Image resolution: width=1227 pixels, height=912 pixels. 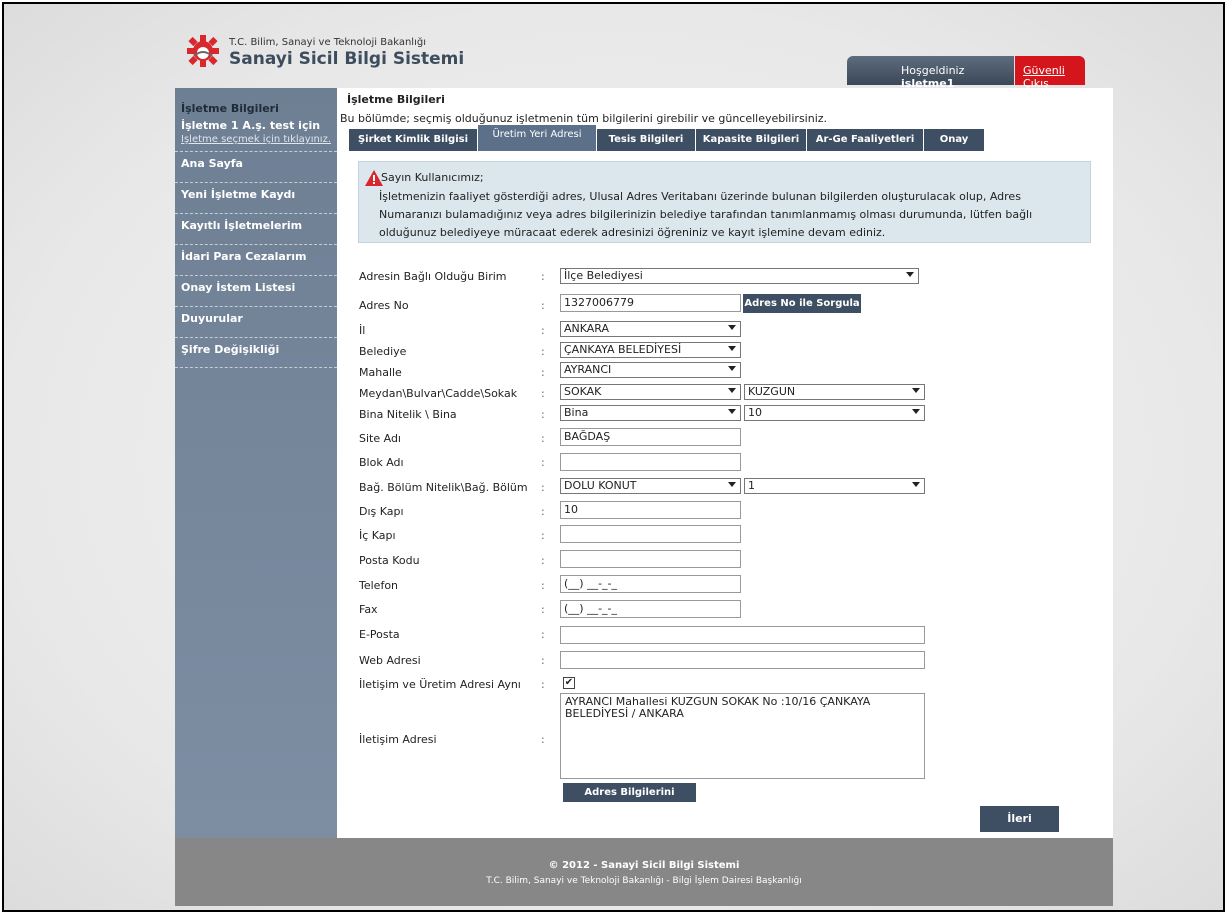 What do you see at coordinates (203, 51) in the screenshot?
I see `gear-logo-icon` at bounding box center [203, 51].